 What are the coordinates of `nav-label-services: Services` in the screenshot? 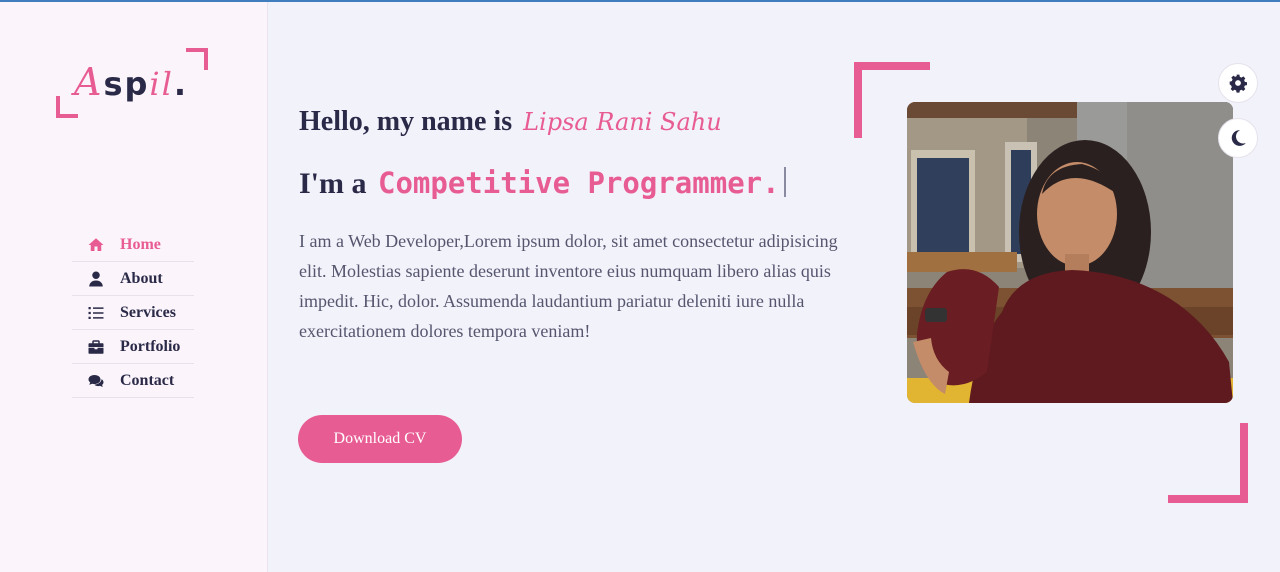 It's located at (148, 312).